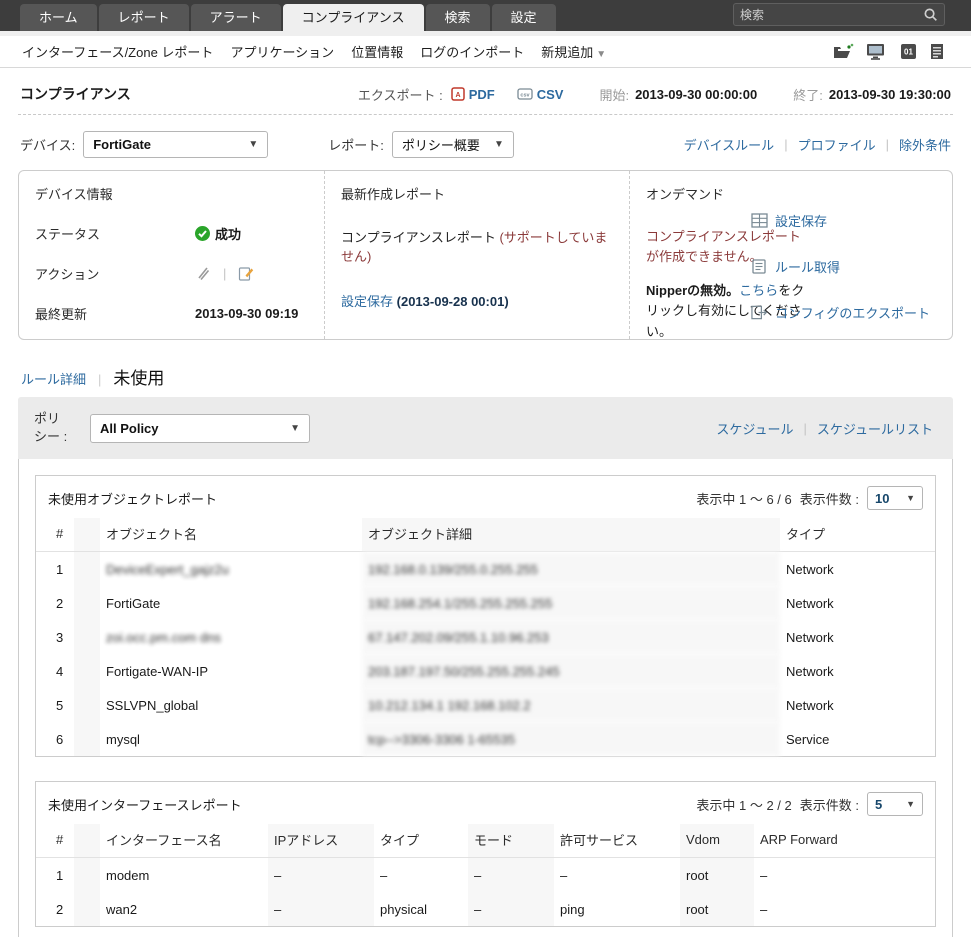 Image resolution: width=971 pixels, height=937 pixels. Describe the element at coordinates (377, 51) in the screenshot. I see `nav-geolocation: 位置情報` at that location.